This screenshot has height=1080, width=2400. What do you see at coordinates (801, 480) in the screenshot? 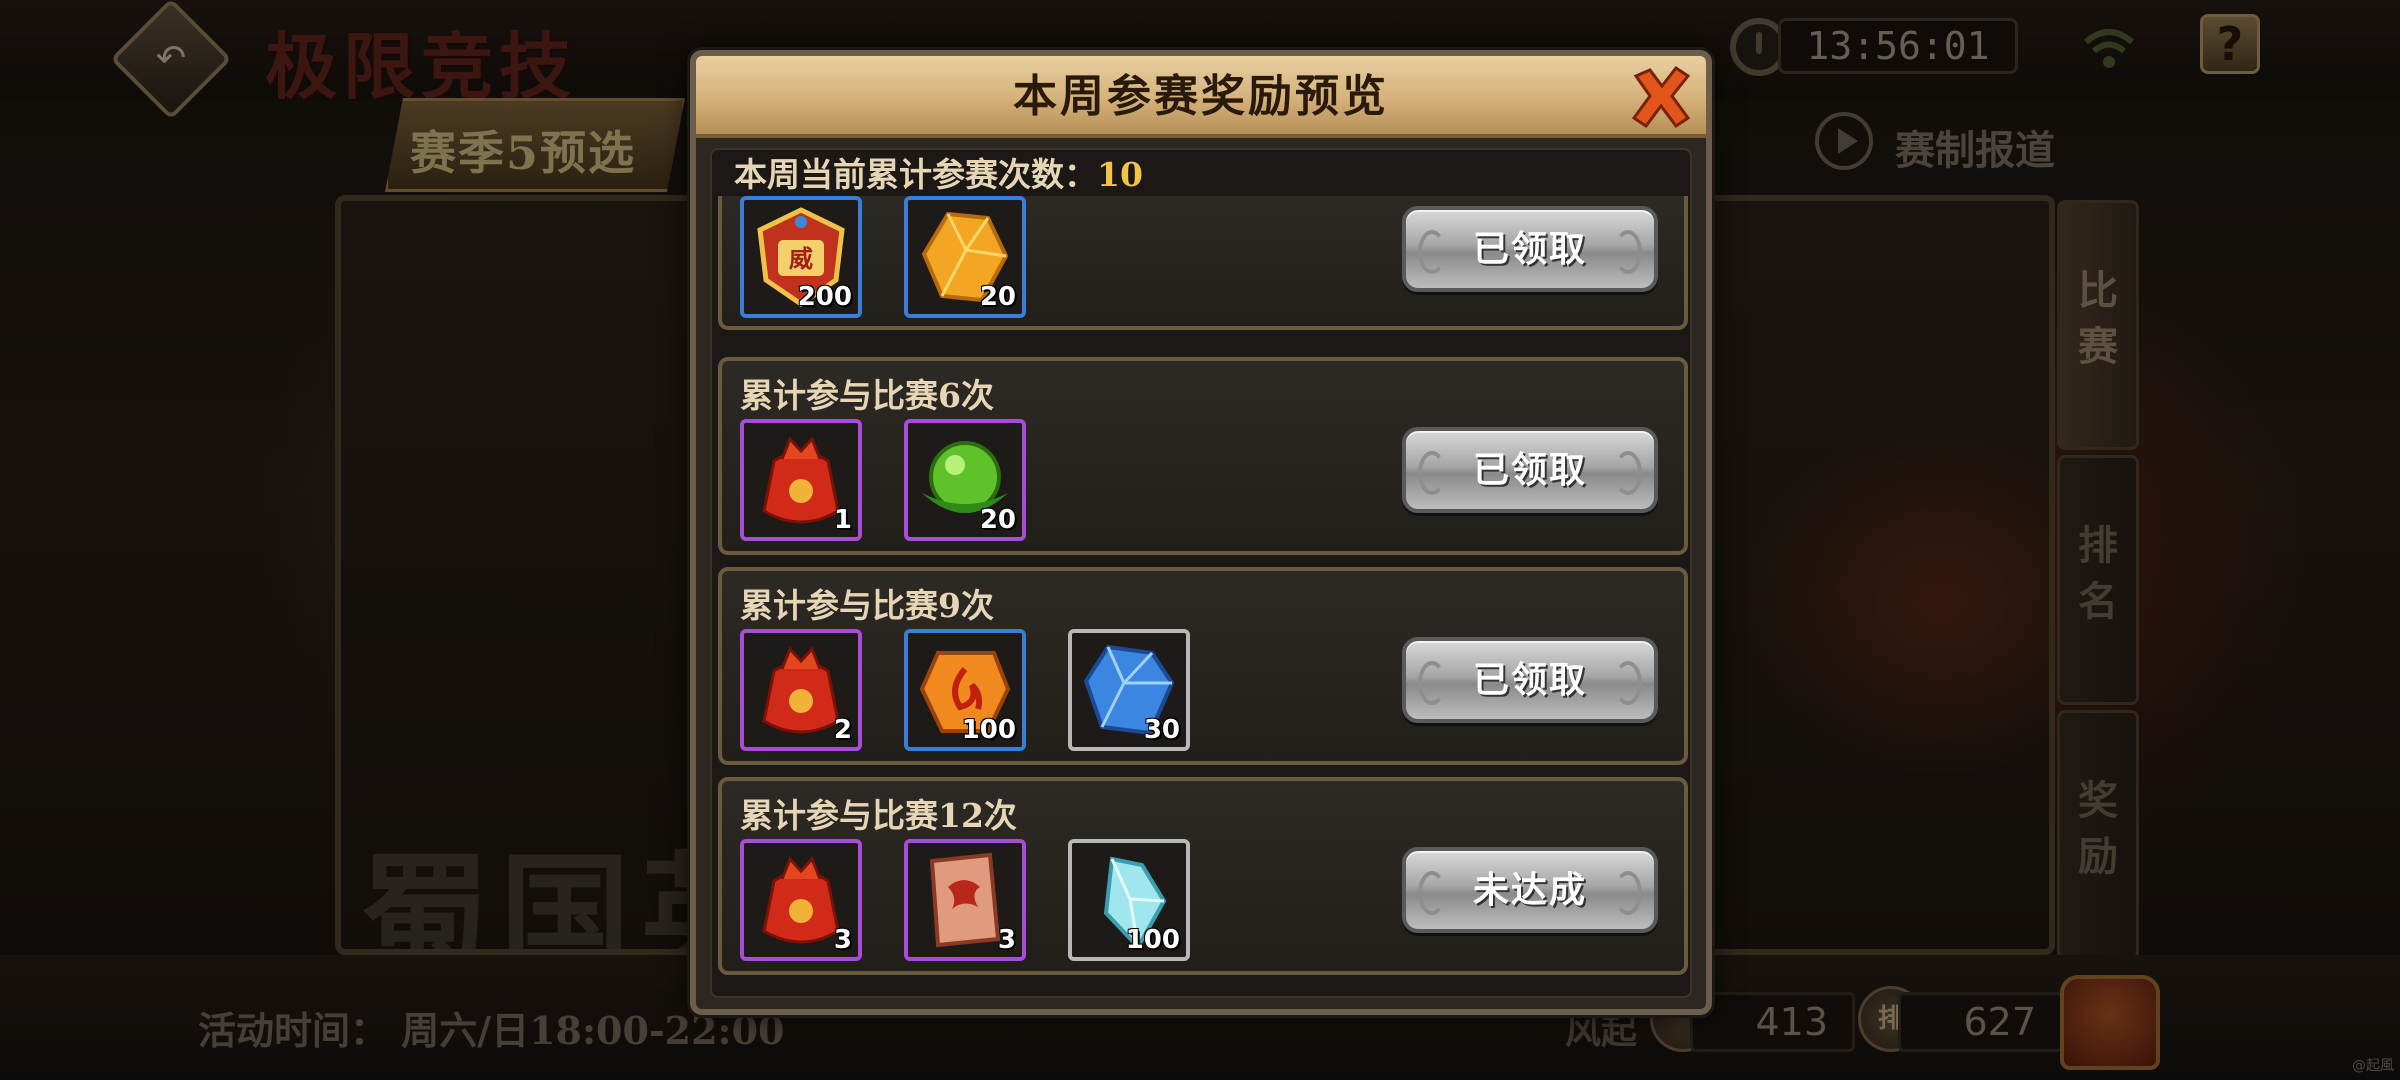
I see `reward-item: 1` at bounding box center [801, 480].